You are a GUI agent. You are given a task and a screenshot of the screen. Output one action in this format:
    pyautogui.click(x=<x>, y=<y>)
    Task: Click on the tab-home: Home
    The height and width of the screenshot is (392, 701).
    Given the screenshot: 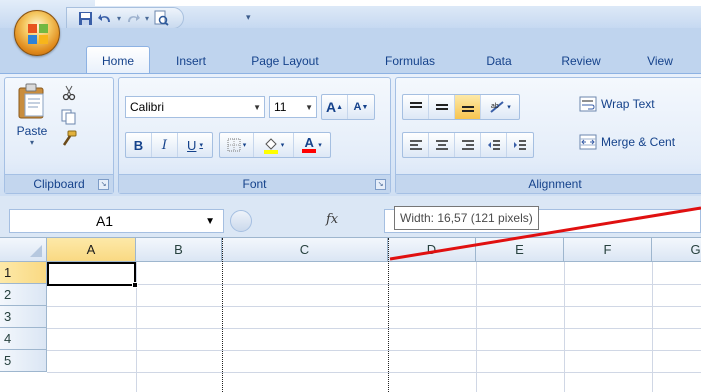 What is the action you would take?
    pyautogui.click(x=118, y=60)
    